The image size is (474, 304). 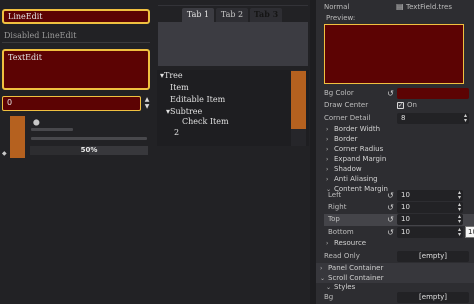 What do you see at coordinates (430, 219) in the screenshot?
I see `margin-top-field: 10 ▴ ▾` at bounding box center [430, 219].